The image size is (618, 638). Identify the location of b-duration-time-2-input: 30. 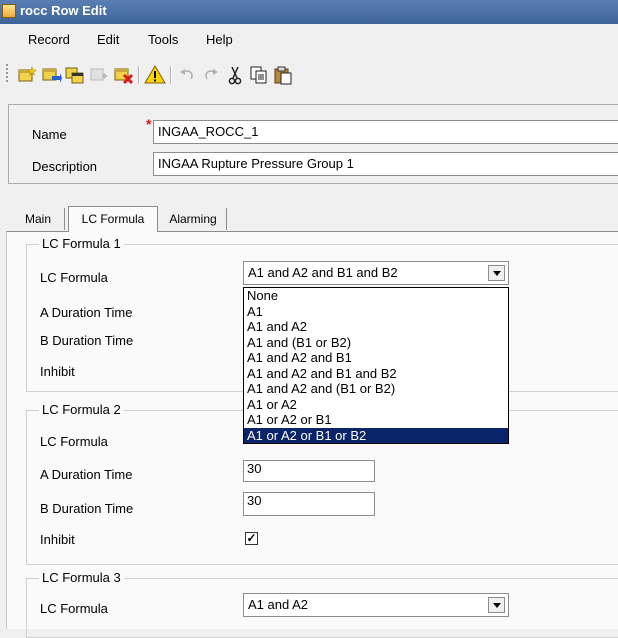
(309, 504).